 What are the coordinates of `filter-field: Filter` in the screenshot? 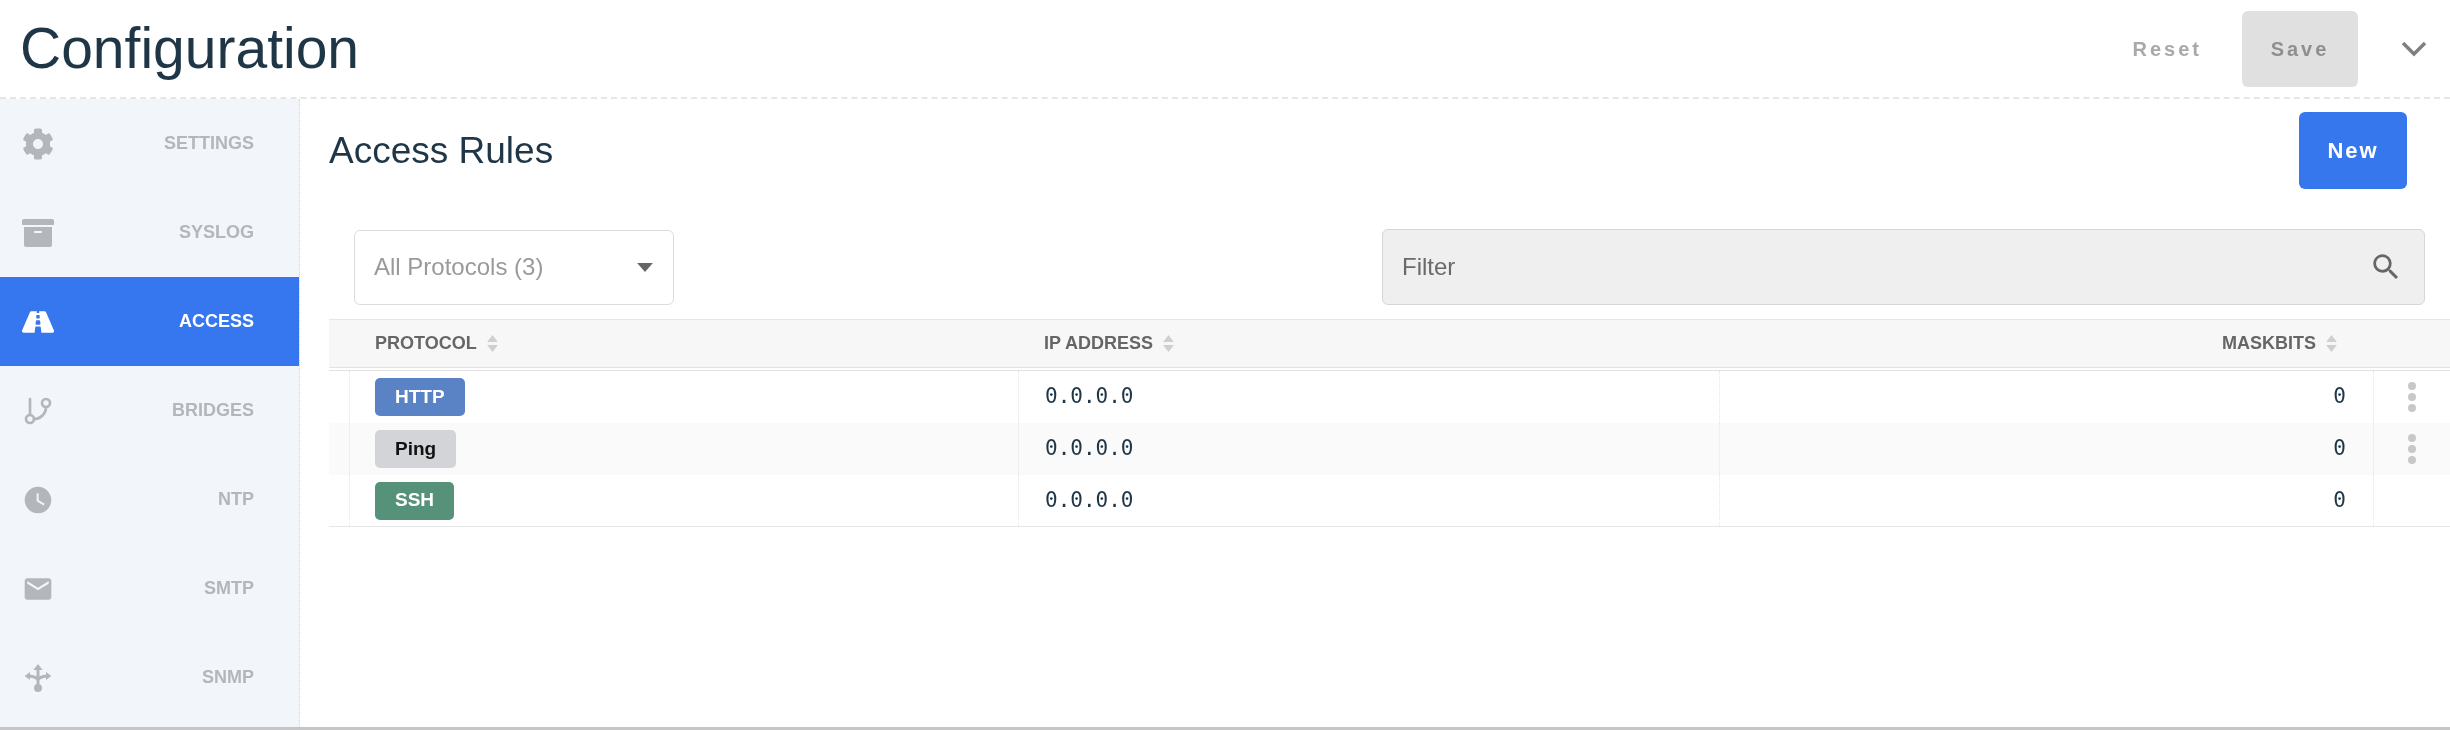 It's located at (1903, 267).